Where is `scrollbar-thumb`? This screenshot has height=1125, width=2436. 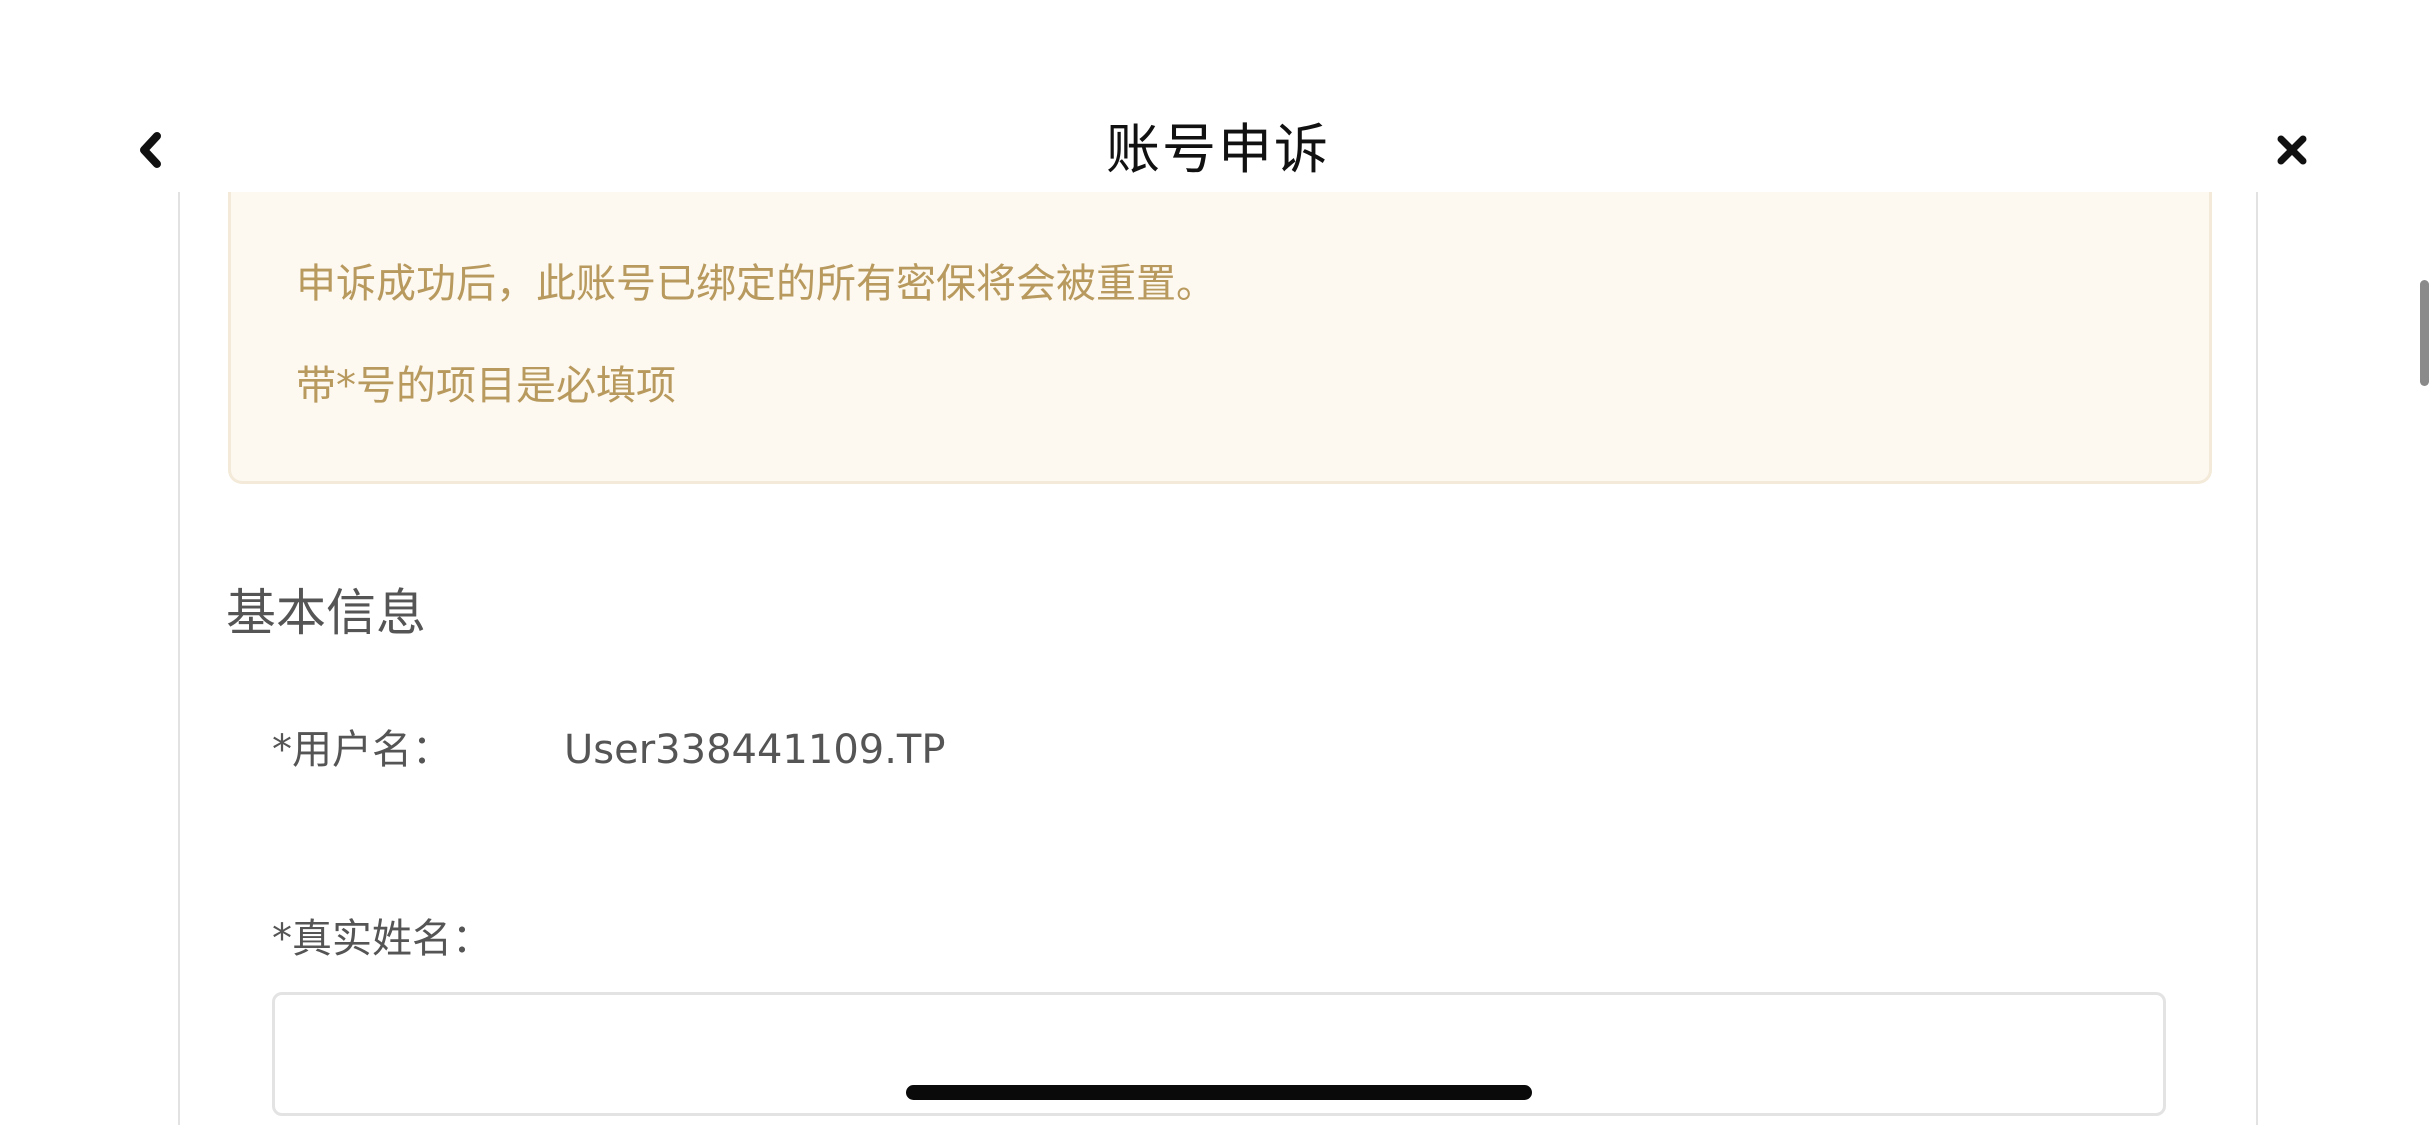
scrollbar-thumb is located at coordinates (2424, 333).